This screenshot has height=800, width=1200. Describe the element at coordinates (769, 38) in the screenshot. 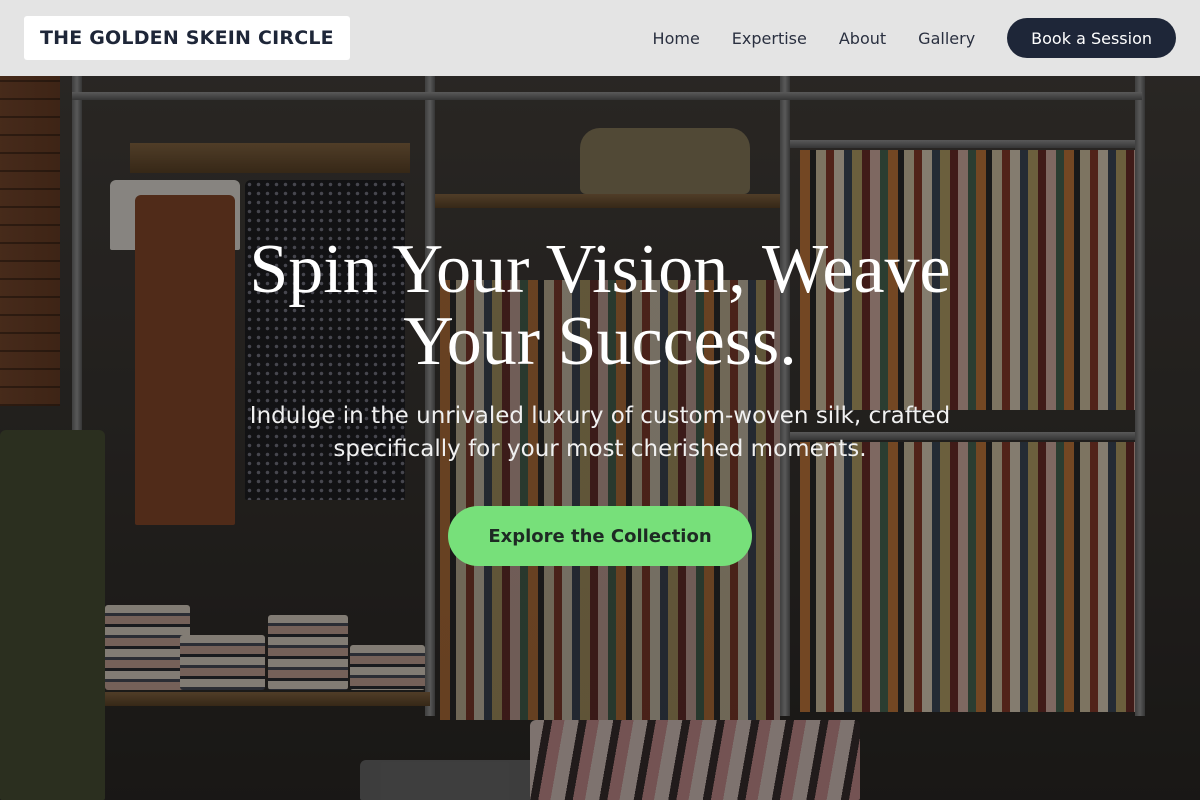

I see `nav-link-expertise: Expertise` at that location.